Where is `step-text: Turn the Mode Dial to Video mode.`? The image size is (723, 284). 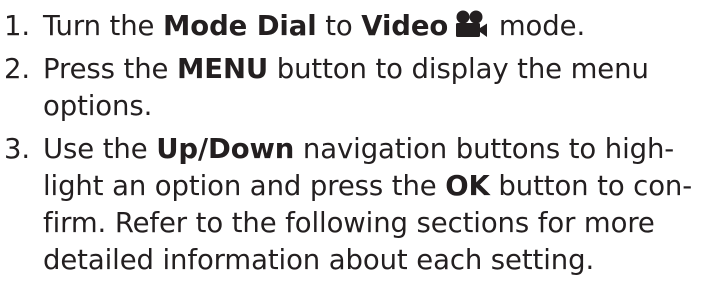 step-text: Turn the Mode Dial to Video mode. is located at coordinates (381, 26).